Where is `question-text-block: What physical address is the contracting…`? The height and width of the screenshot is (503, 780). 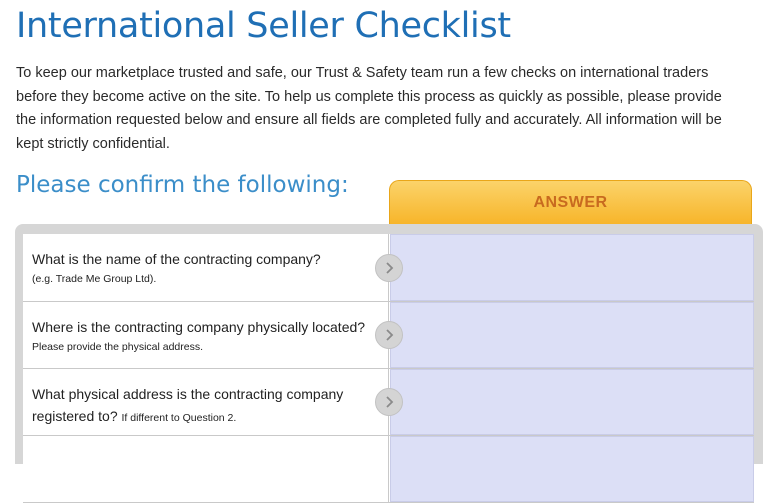
question-text-block: What physical address is the contracting… is located at coordinates (200, 406).